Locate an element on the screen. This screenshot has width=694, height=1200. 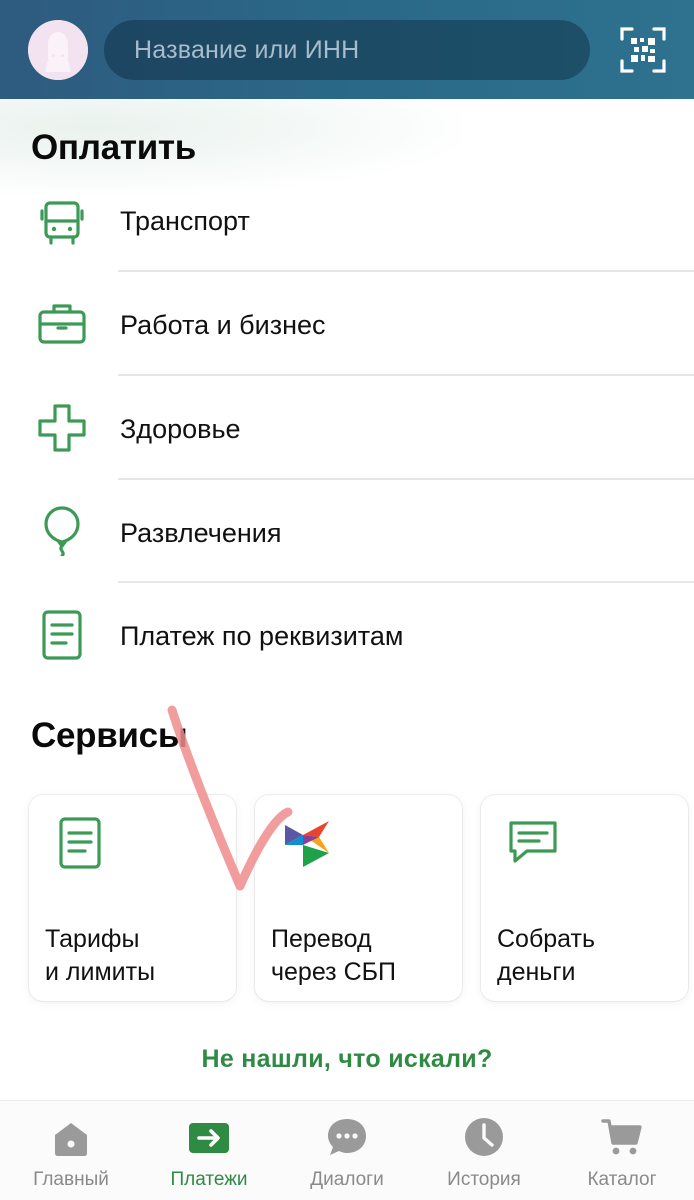
service-card-collect-money: Собрать деньги is located at coordinates (584, 898).